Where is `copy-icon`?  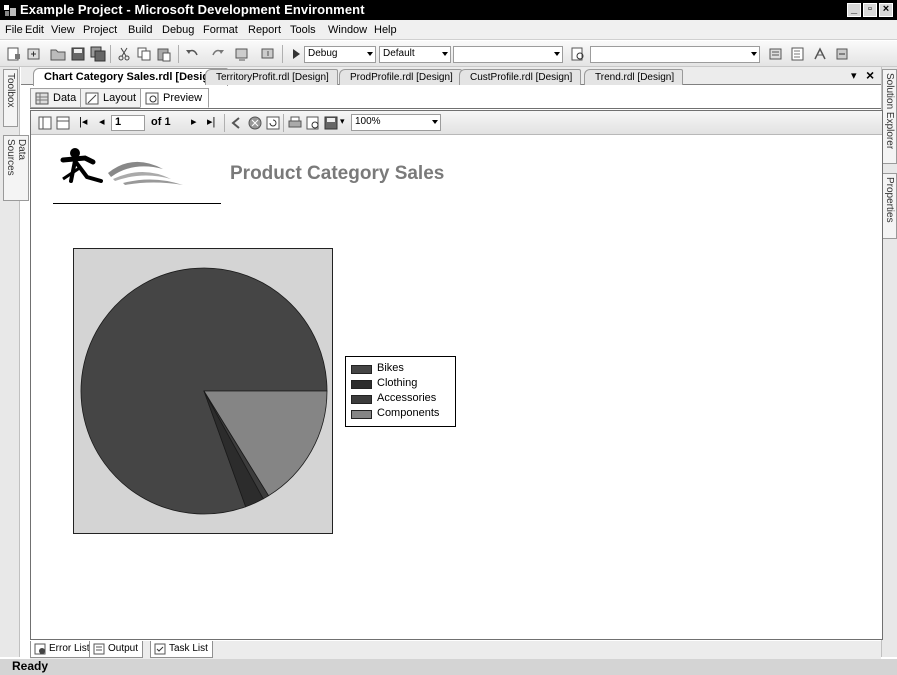 copy-icon is located at coordinates (144, 54).